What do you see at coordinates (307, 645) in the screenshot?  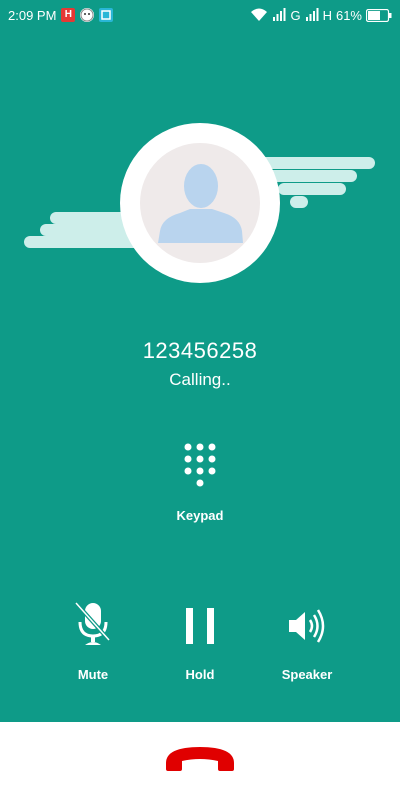 I see `speaker-button: Speaker` at bounding box center [307, 645].